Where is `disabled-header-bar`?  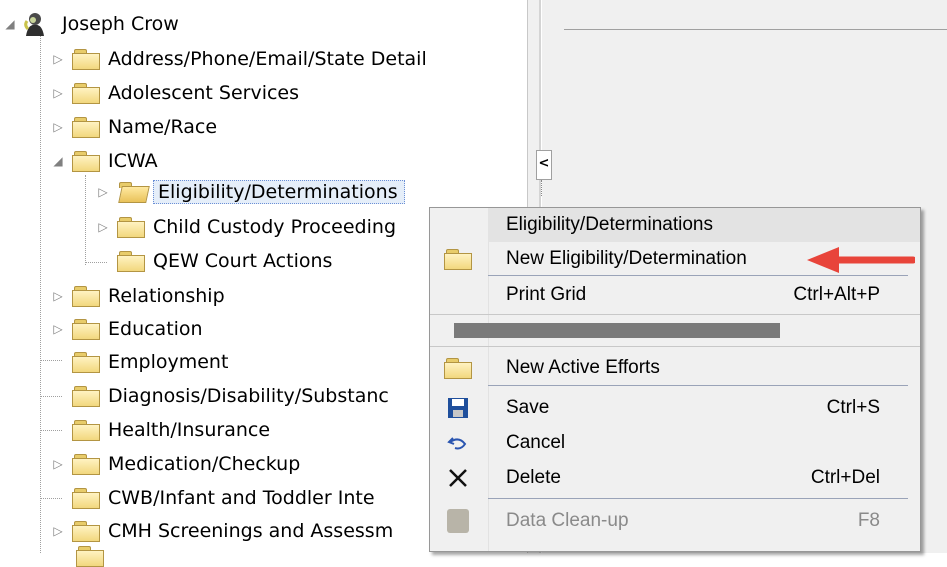
disabled-header-bar is located at coordinates (617, 330).